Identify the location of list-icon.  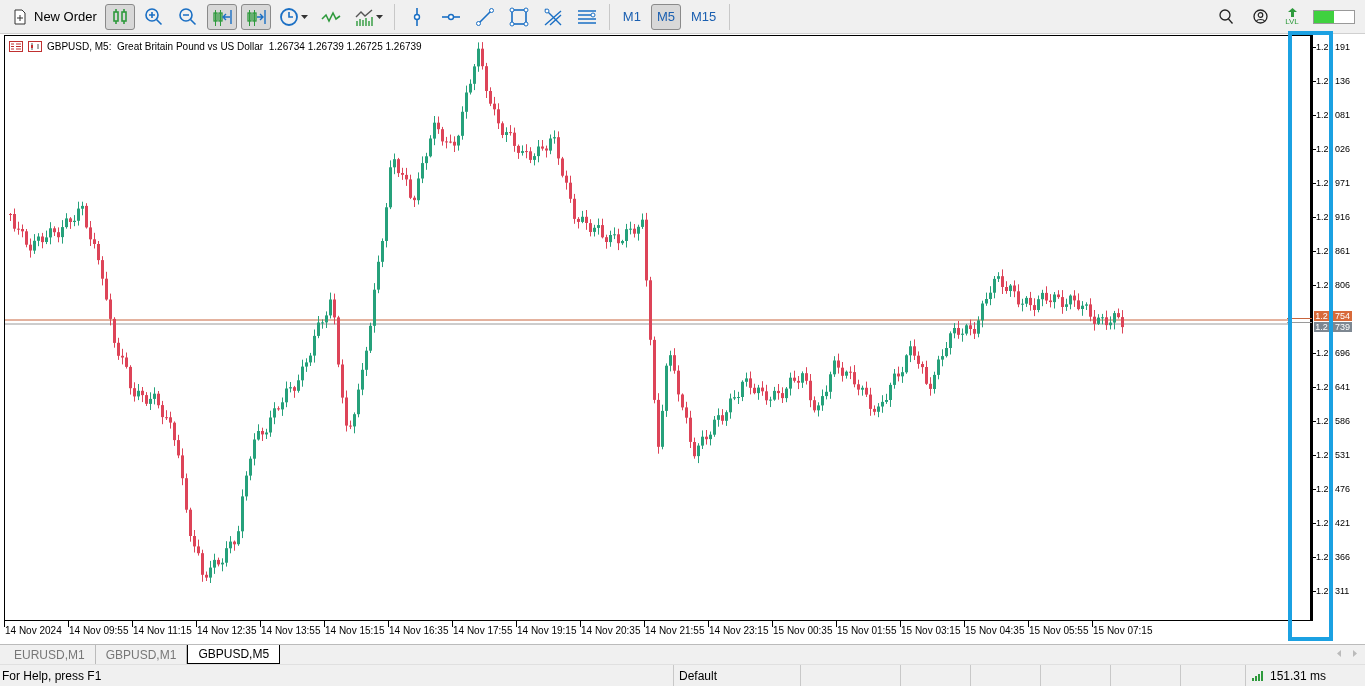
(16, 46).